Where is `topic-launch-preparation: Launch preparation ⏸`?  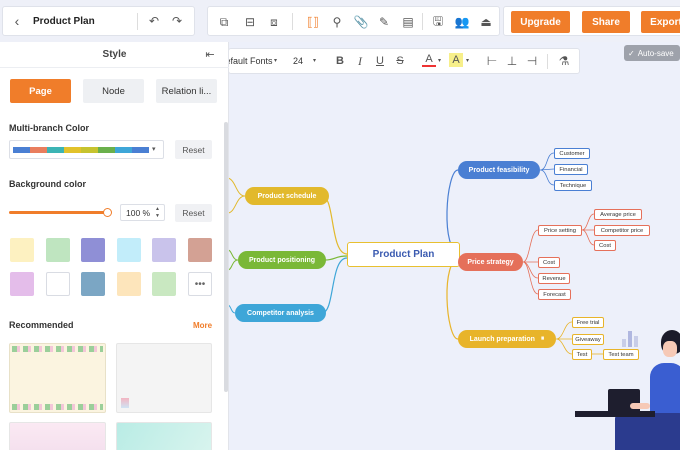
topic-launch-preparation: Launch preparation ⏸ is located at coordinates (507, 339).